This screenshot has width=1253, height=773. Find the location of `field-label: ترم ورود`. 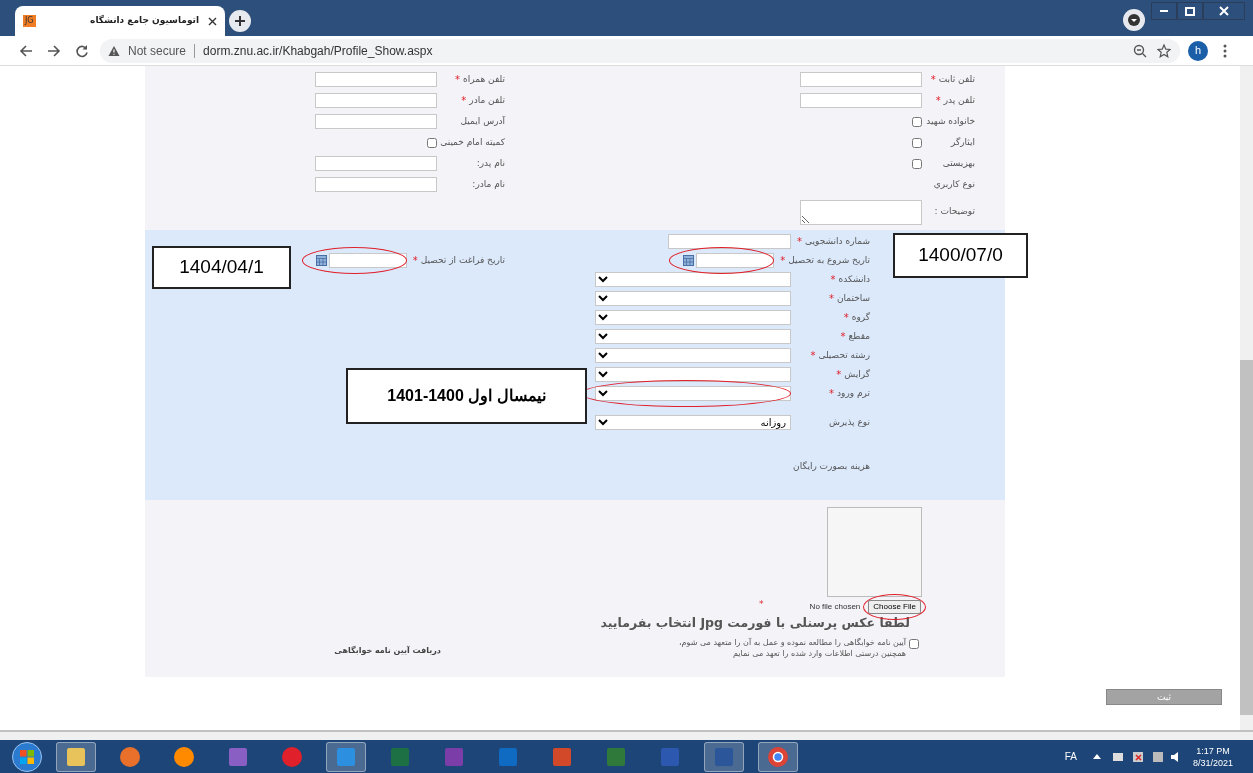

field-label: ترم ورود is located at coordinates (853, 393).